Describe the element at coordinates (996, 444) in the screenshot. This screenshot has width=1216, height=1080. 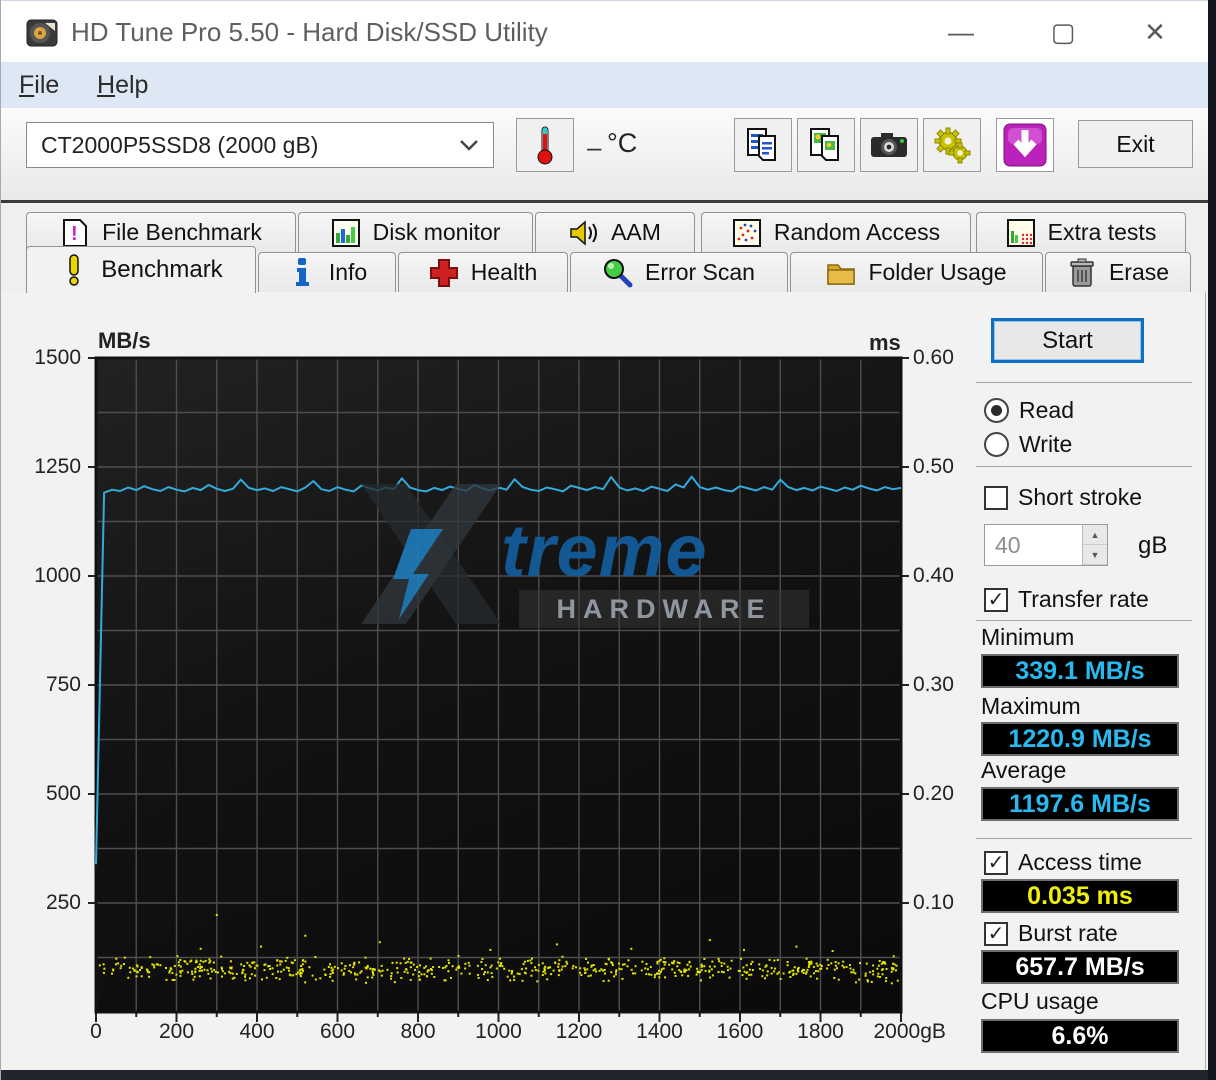
I see `write-radio` at that location.